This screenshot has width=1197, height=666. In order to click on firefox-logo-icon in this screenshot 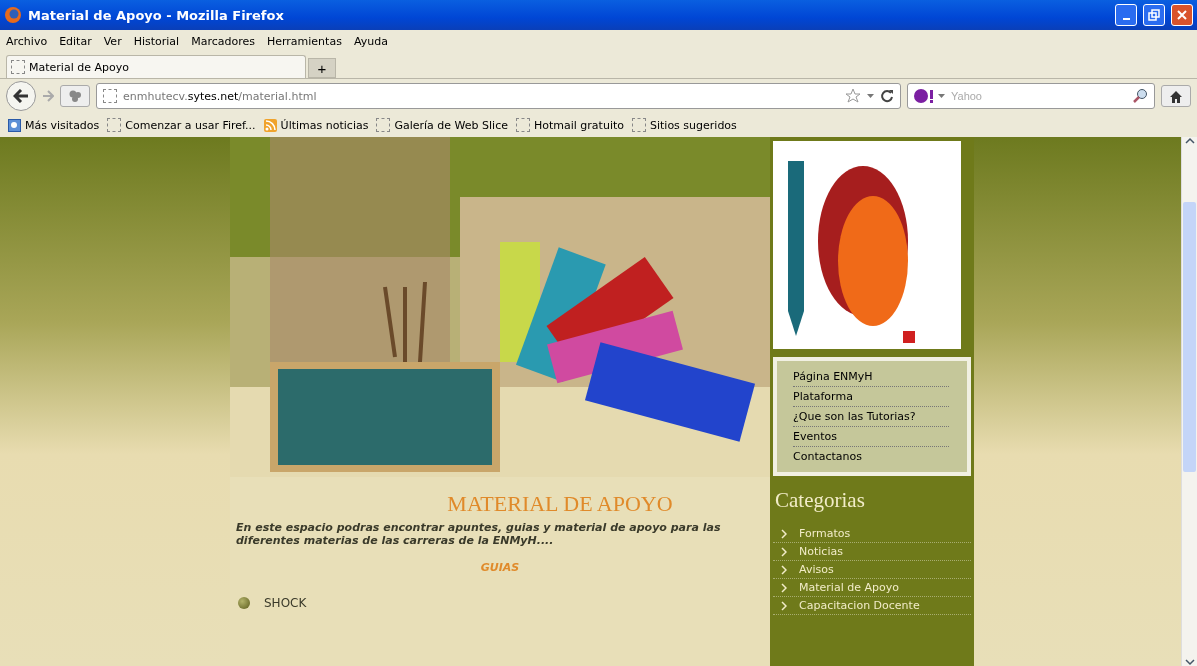, I will do `click(13, 15)`.